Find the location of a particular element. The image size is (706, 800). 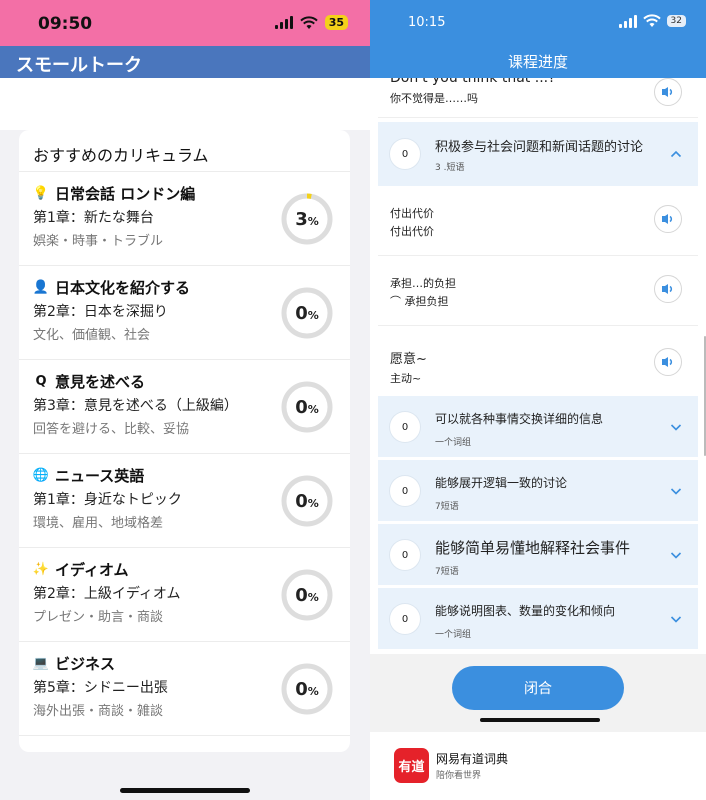

group-item: 0 能够简单易懂地解释社会事件 7短语 is located at coordinates (538, 555).